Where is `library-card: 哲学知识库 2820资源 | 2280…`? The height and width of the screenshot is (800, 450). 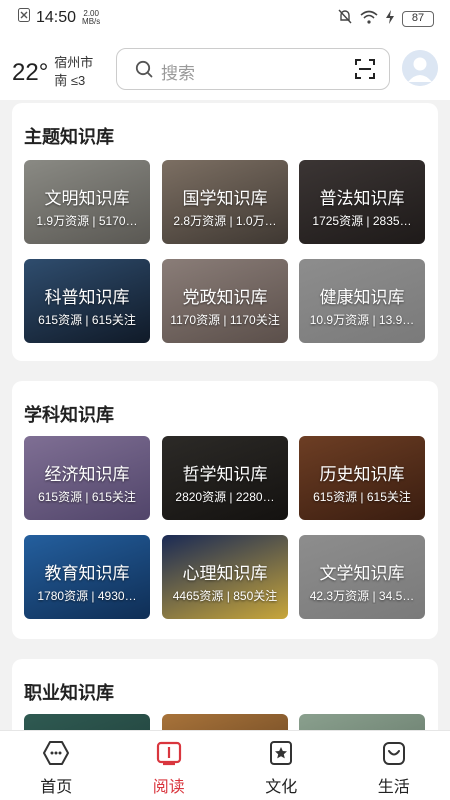 library-card: 哲学知识库 2820资源 | 2280… is located at coordinates (225, 478).